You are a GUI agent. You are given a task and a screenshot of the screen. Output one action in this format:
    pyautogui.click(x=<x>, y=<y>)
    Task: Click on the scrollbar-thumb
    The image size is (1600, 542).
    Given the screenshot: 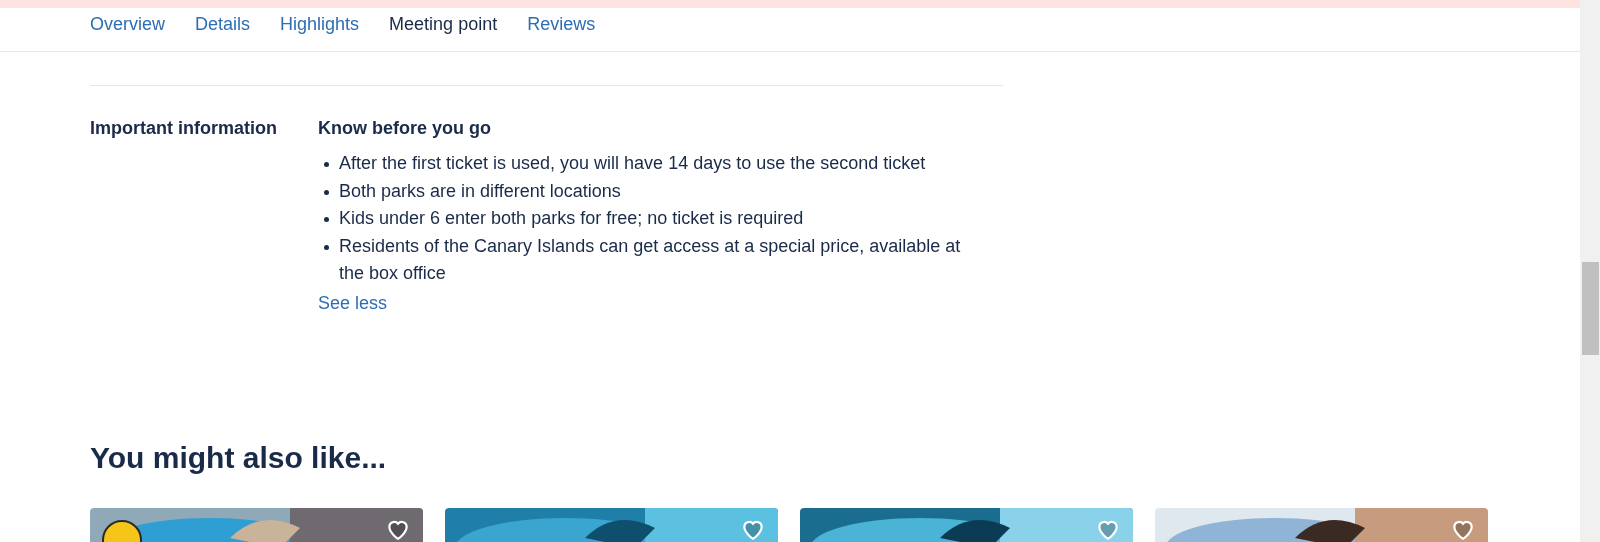 What is the action you would take?
    pyautogui.click(x=1590, y=308)
    